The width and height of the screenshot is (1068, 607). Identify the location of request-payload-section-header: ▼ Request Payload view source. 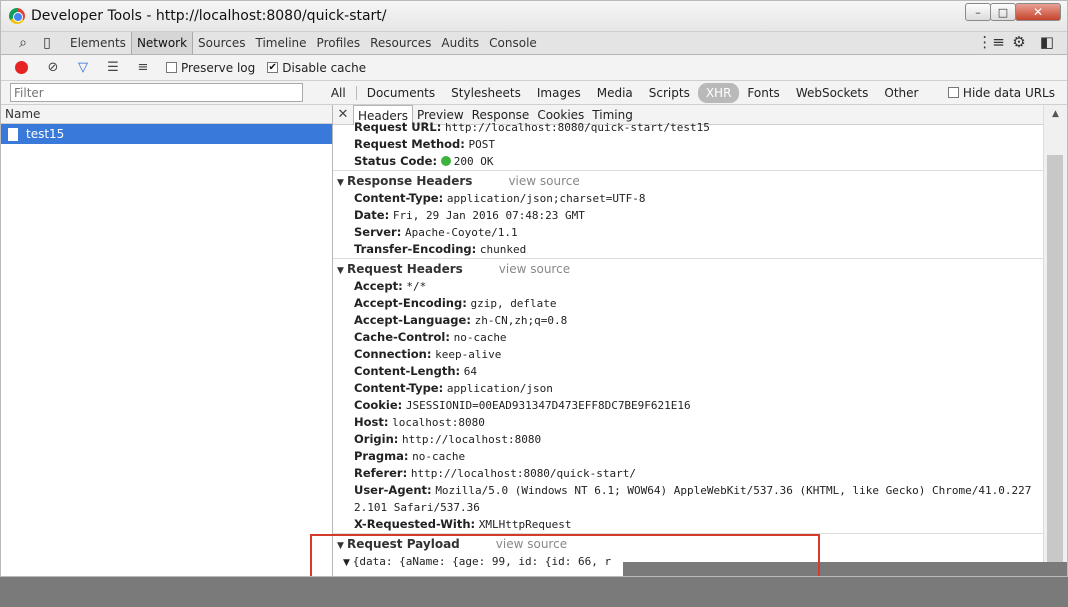
(688, 543).